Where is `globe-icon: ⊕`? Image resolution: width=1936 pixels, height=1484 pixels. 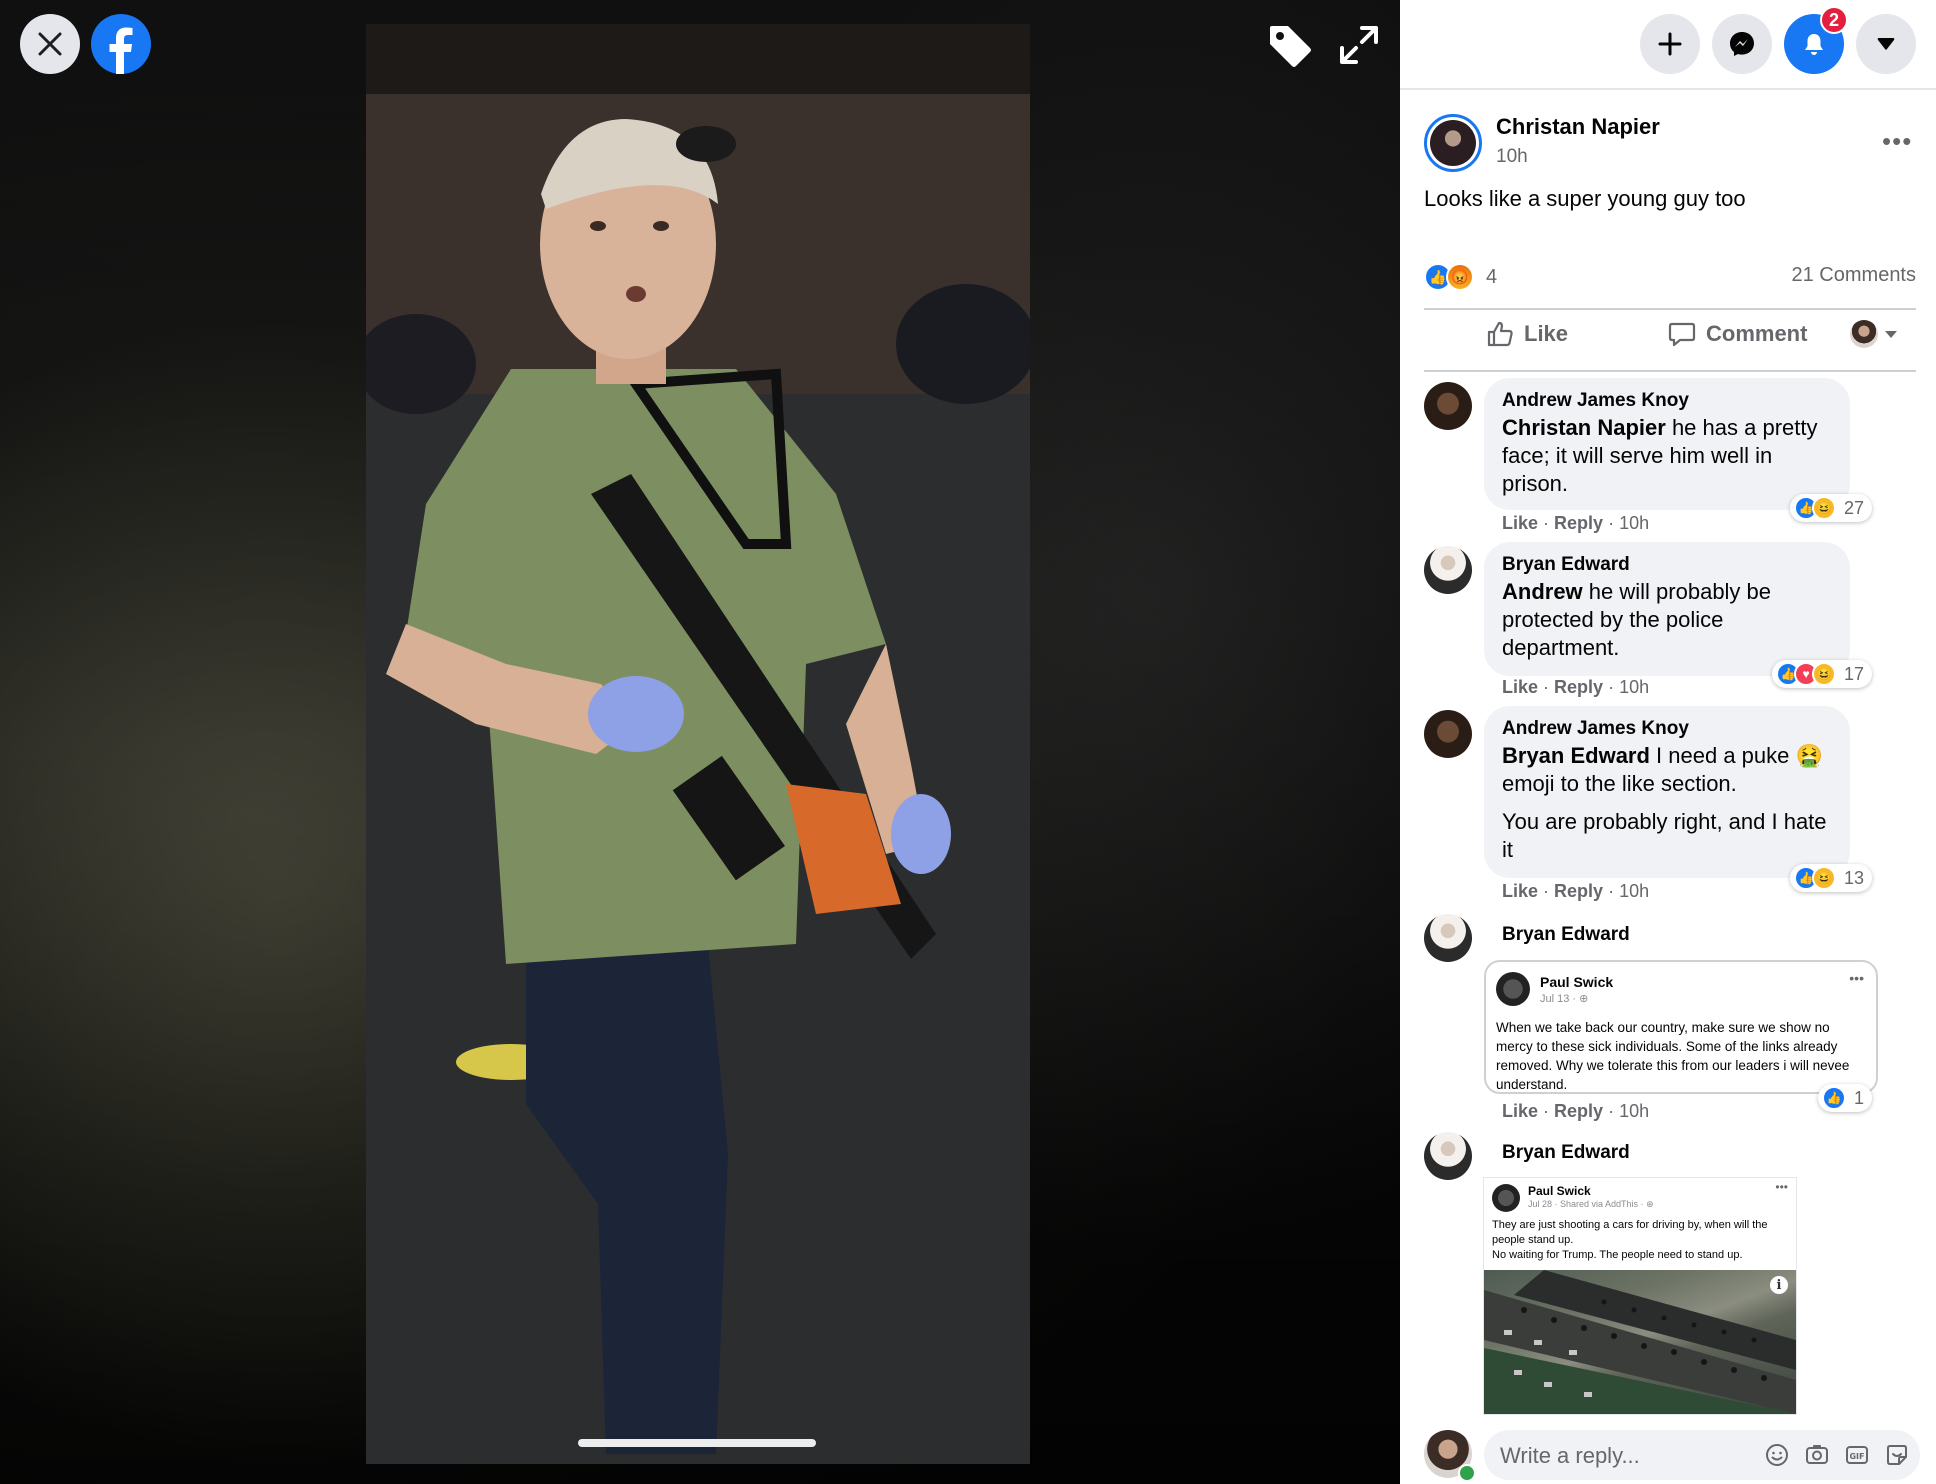
globe-icon: ⊕ is located at coordinates (1584, 999).